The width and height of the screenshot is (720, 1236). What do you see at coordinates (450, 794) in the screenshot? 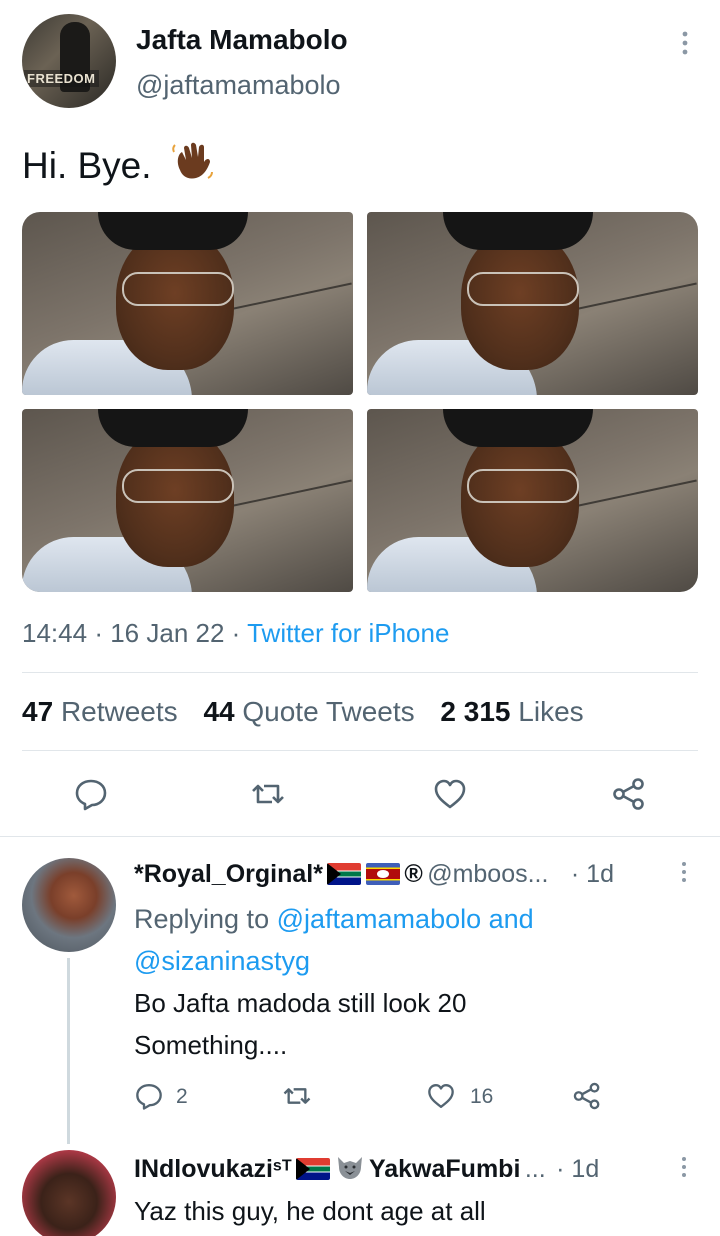
I see `like-icon` at bounding box center [450, 794].